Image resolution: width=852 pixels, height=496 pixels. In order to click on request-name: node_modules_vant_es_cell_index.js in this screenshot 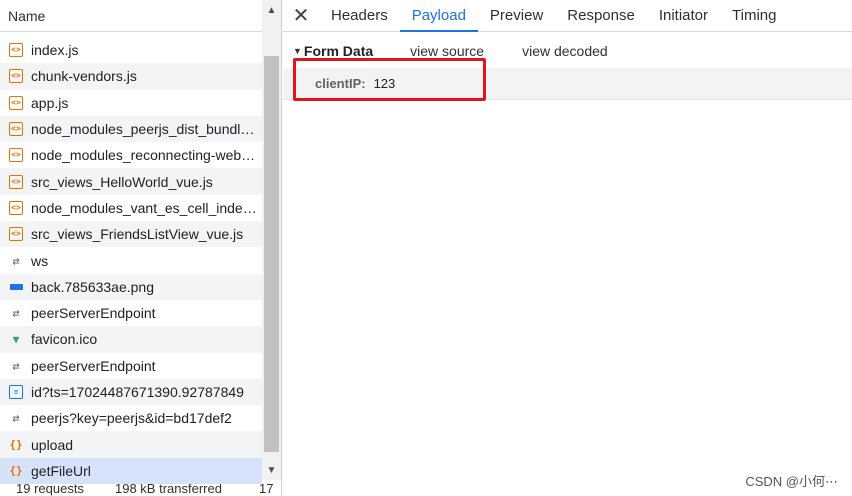, I will do `click(146, 207)`.